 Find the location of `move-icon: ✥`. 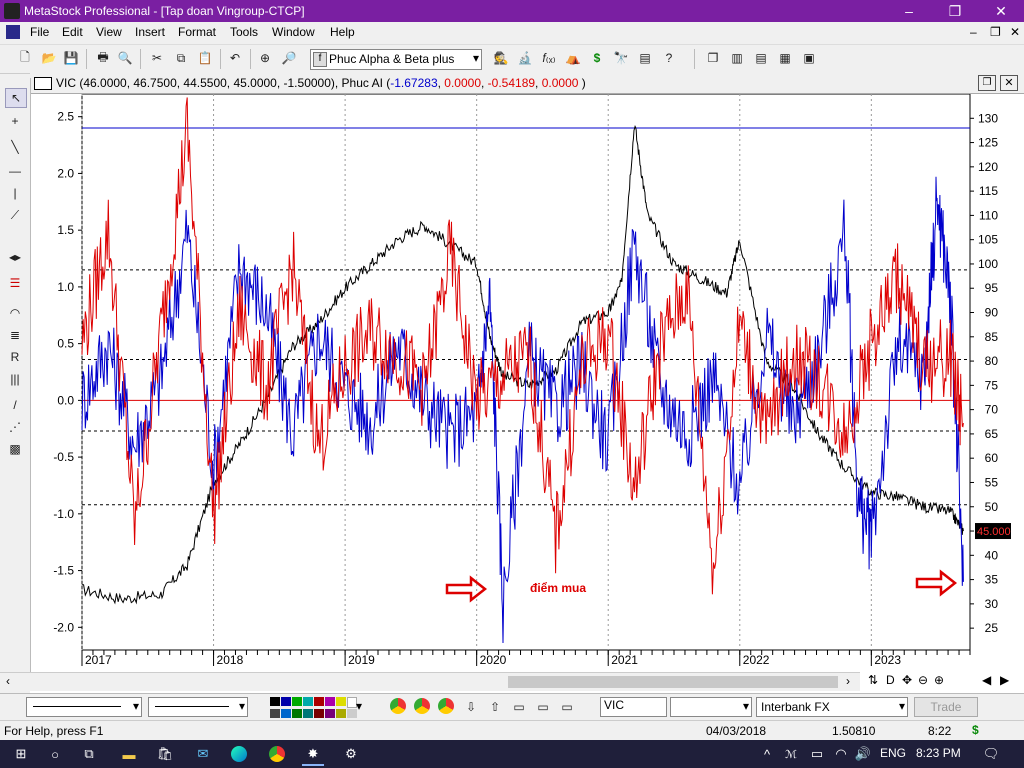

move-icon: ✥ is located at coordinates (907, 680).